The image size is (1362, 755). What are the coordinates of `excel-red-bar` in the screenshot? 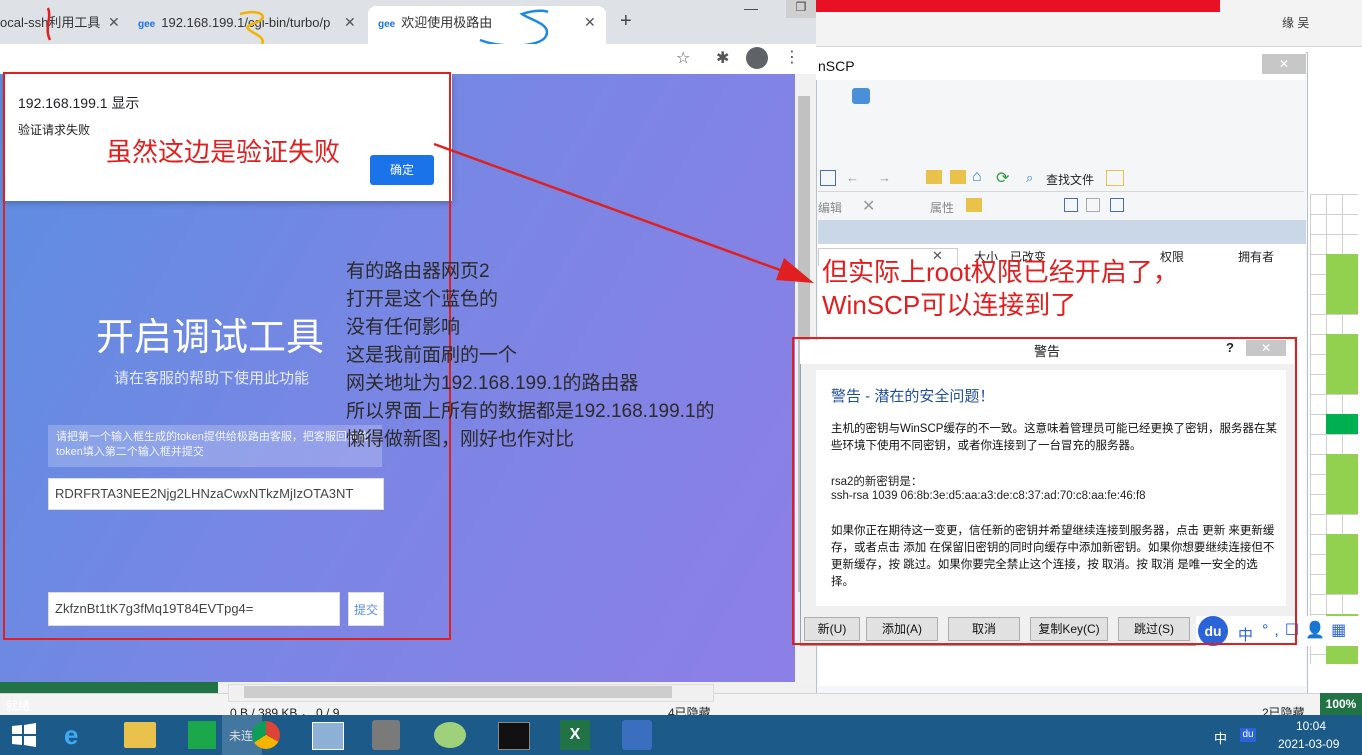 It's located at (1018, 6).